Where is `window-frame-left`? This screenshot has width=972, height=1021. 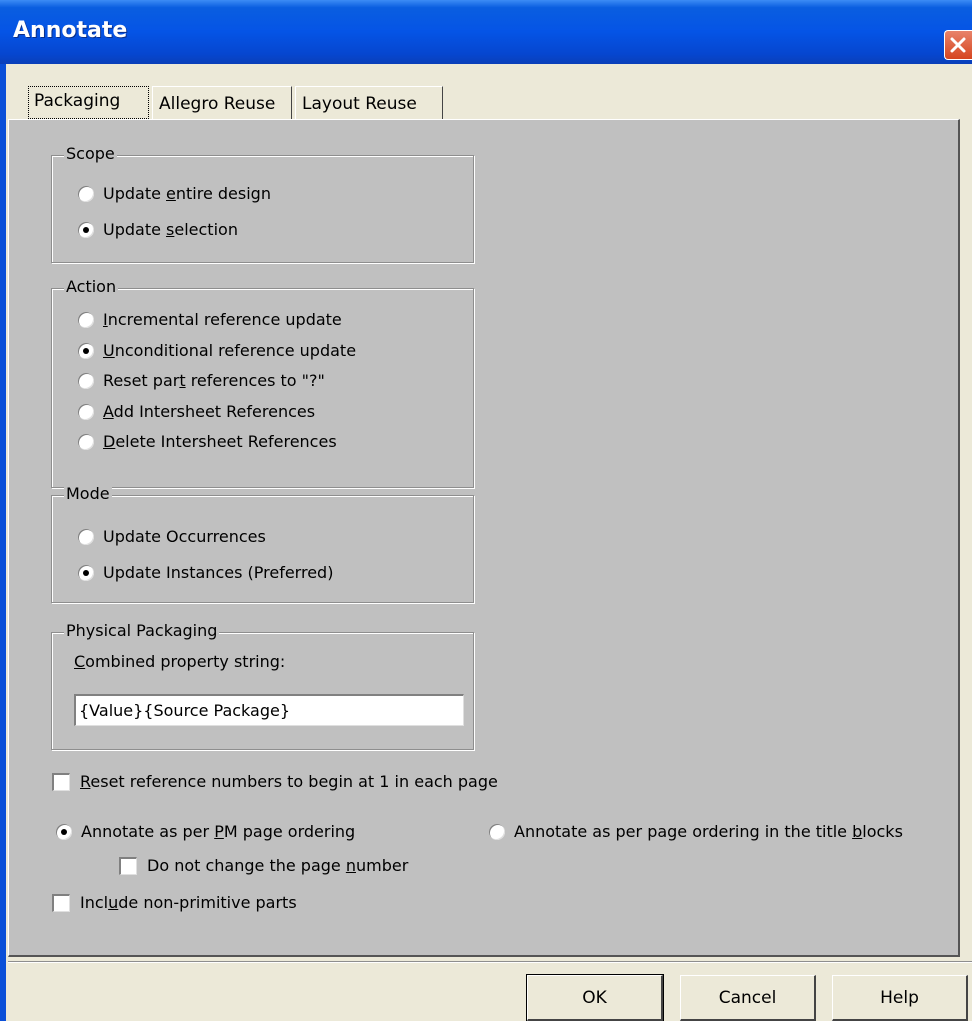 window-frame-left is located at coordinates (3, 542).